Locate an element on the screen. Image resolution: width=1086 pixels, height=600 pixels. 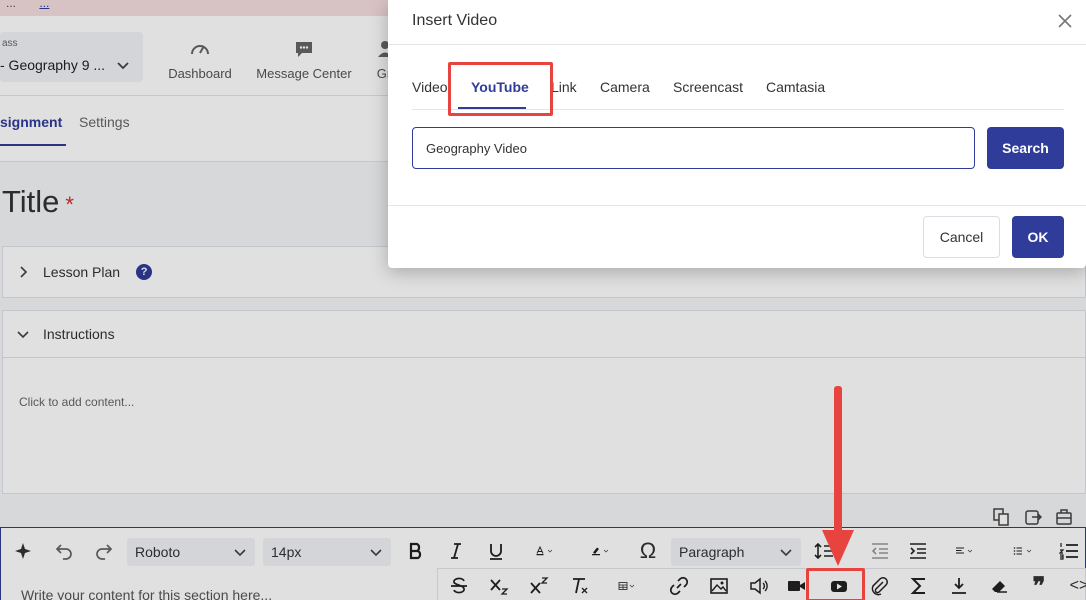
tab-camera: Camera is located at coordinates (625, 87).